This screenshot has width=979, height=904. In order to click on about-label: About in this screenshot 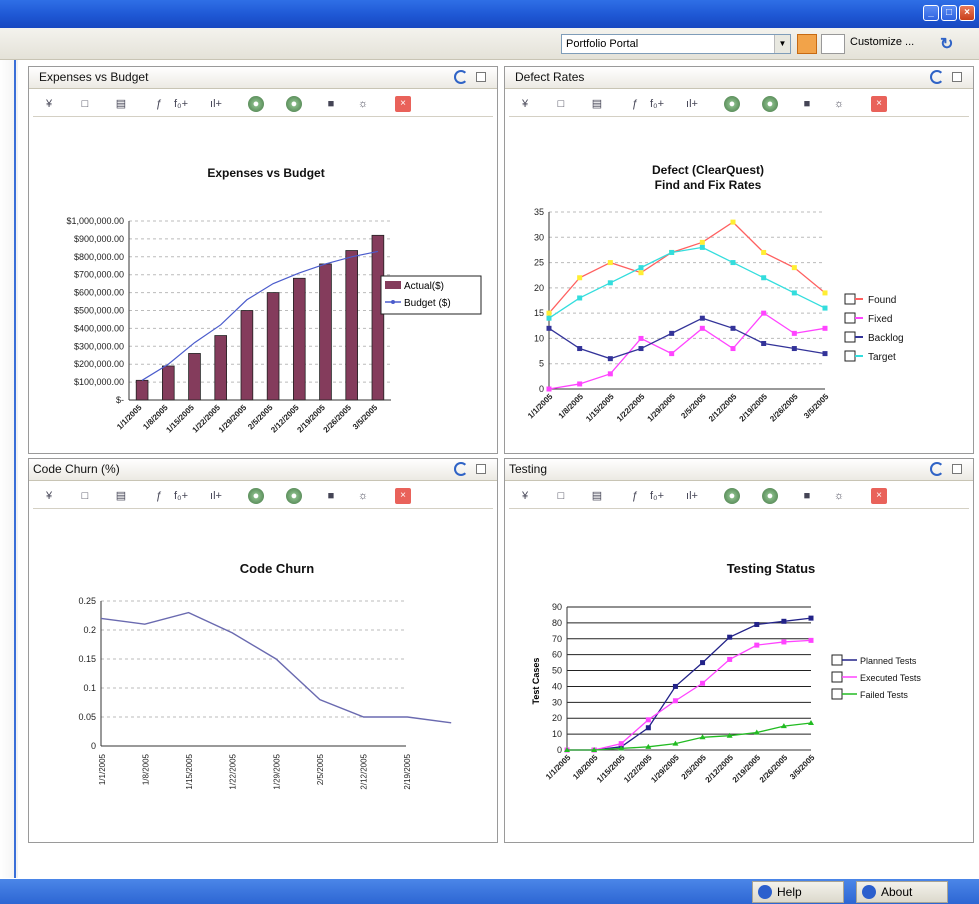, I will do `click(897, 892)`.